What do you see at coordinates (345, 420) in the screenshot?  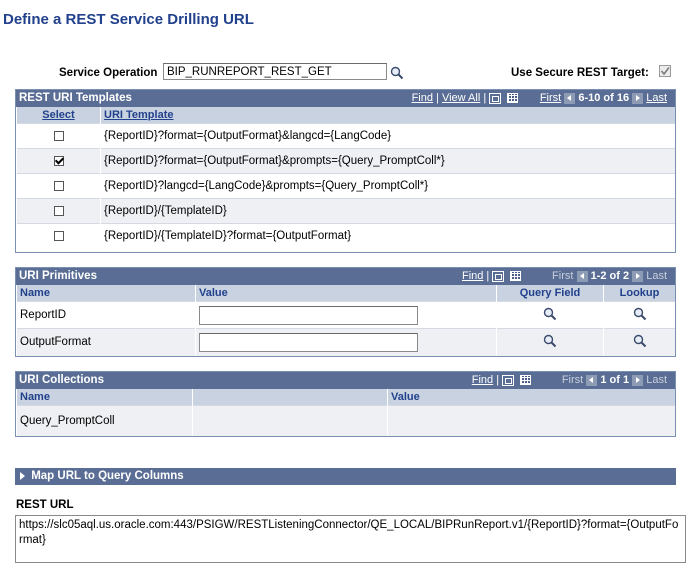 I see `table-row: Query_PromptColl` at bounding box center [345, 420].